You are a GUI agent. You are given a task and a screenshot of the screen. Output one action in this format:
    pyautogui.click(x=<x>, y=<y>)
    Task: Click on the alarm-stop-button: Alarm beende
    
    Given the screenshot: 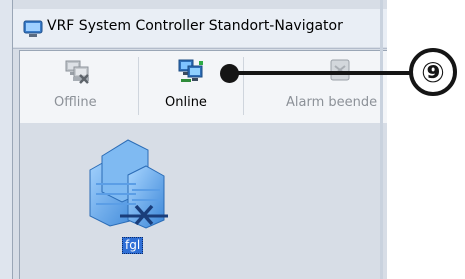 What is the action you would take?
    pyautogui.click(x=315, y=87)
    